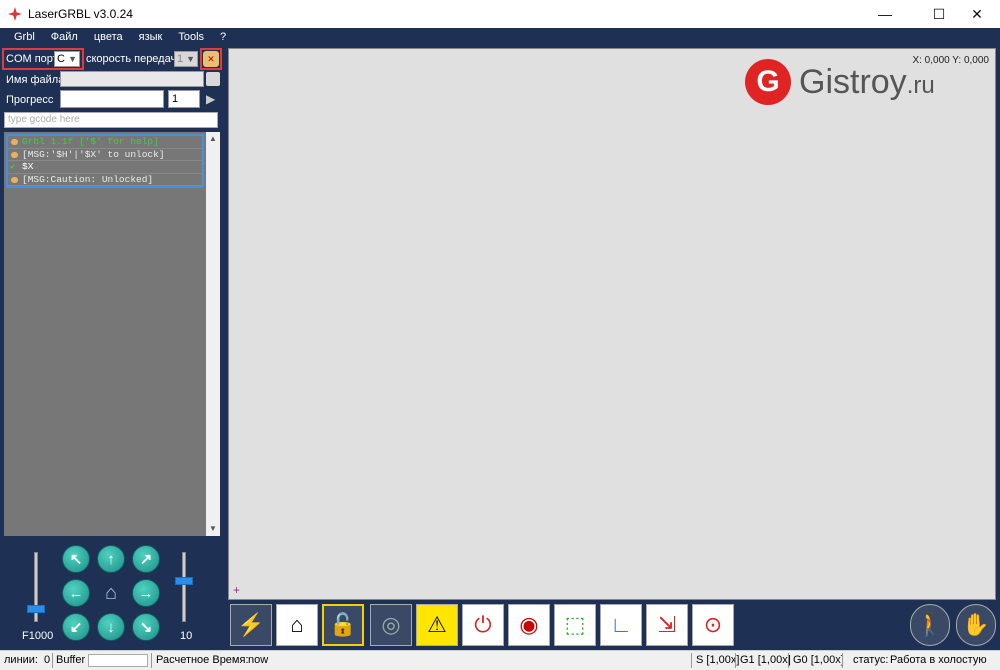 The height and width of the screenshot is (670, 1000). I want to click on file-name-field, so click(132, 79).